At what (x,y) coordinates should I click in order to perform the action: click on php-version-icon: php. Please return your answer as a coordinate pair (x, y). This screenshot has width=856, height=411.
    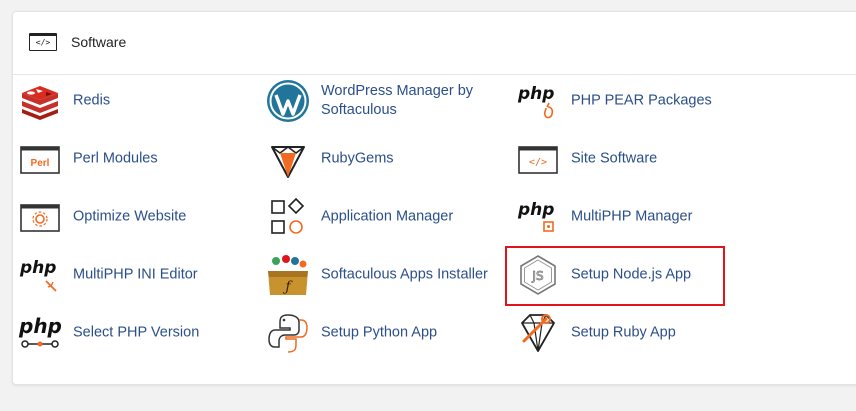
    Looking at the image, I should click on (40, 331).